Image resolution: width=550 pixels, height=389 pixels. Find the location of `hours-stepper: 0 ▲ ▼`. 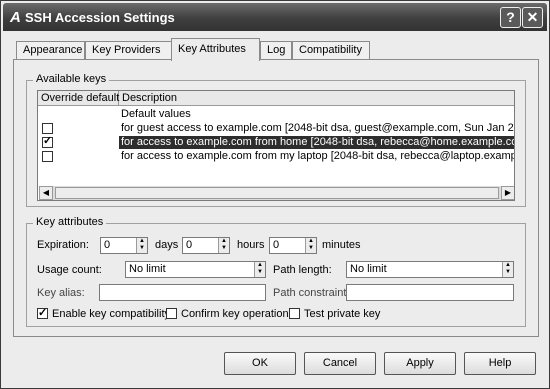

hours-stepper: 0 ▲ ▼ is located at coordinates (206, 245).